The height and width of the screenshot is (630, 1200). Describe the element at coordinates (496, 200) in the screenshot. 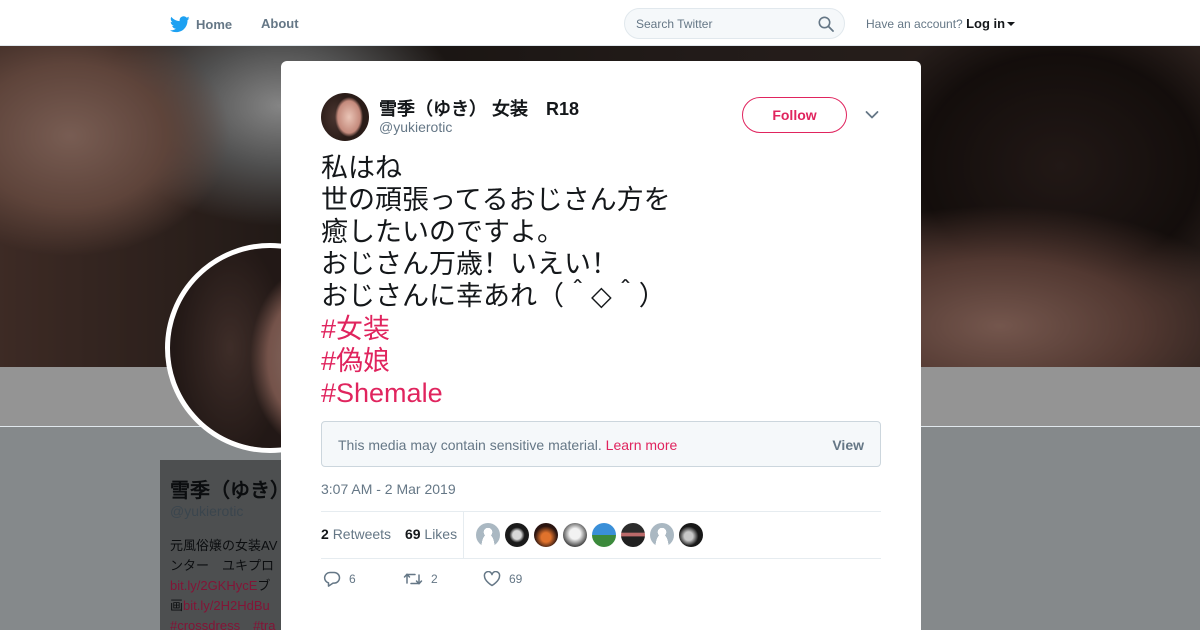

I see `tweet-text-line: 世の頑張ってるおじさん方を` at that location.